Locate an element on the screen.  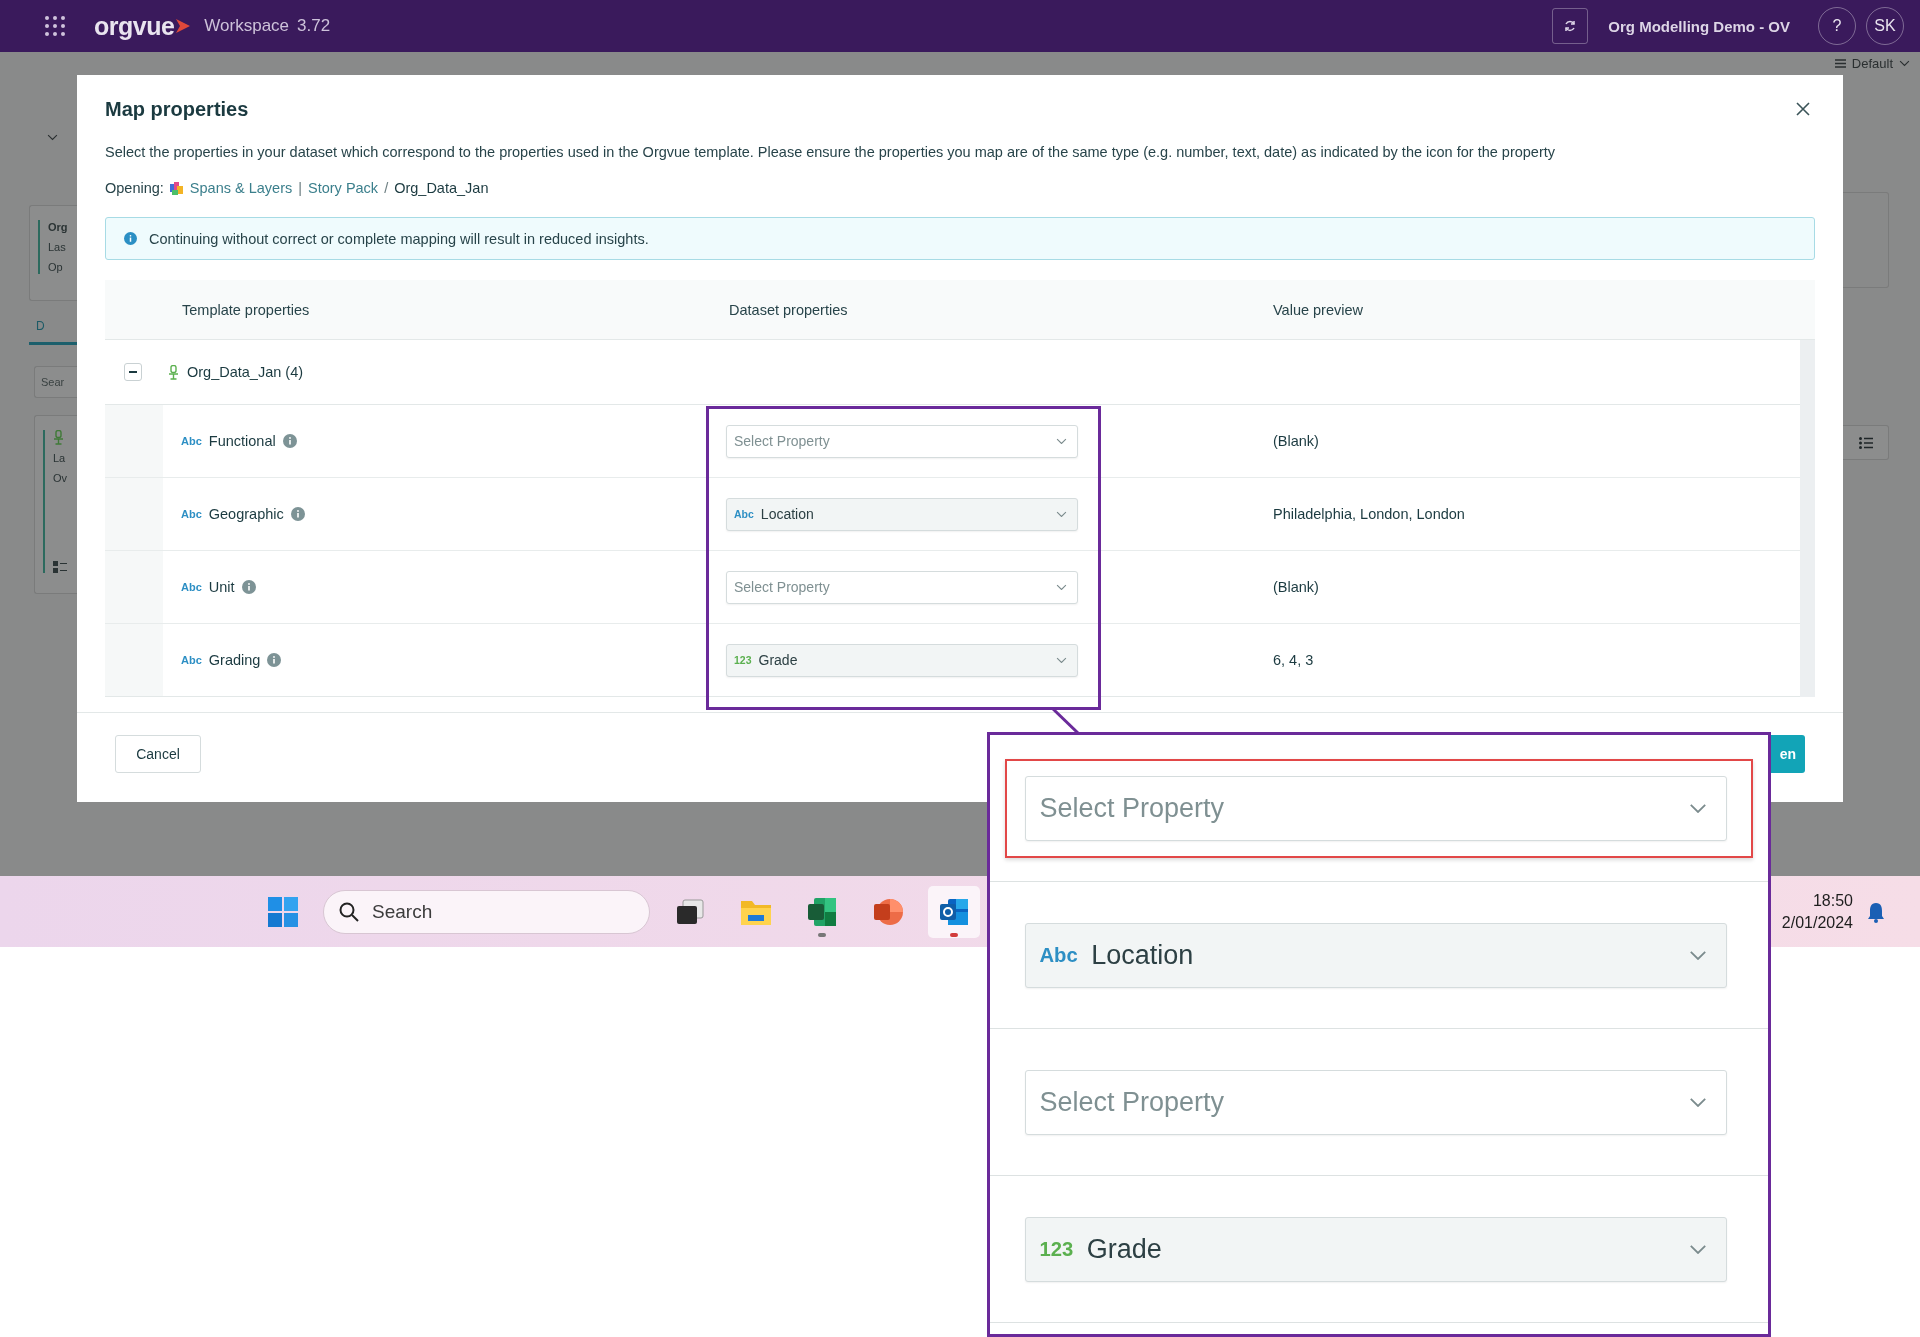
property-name: Unit is located at coordinates (221, 587).